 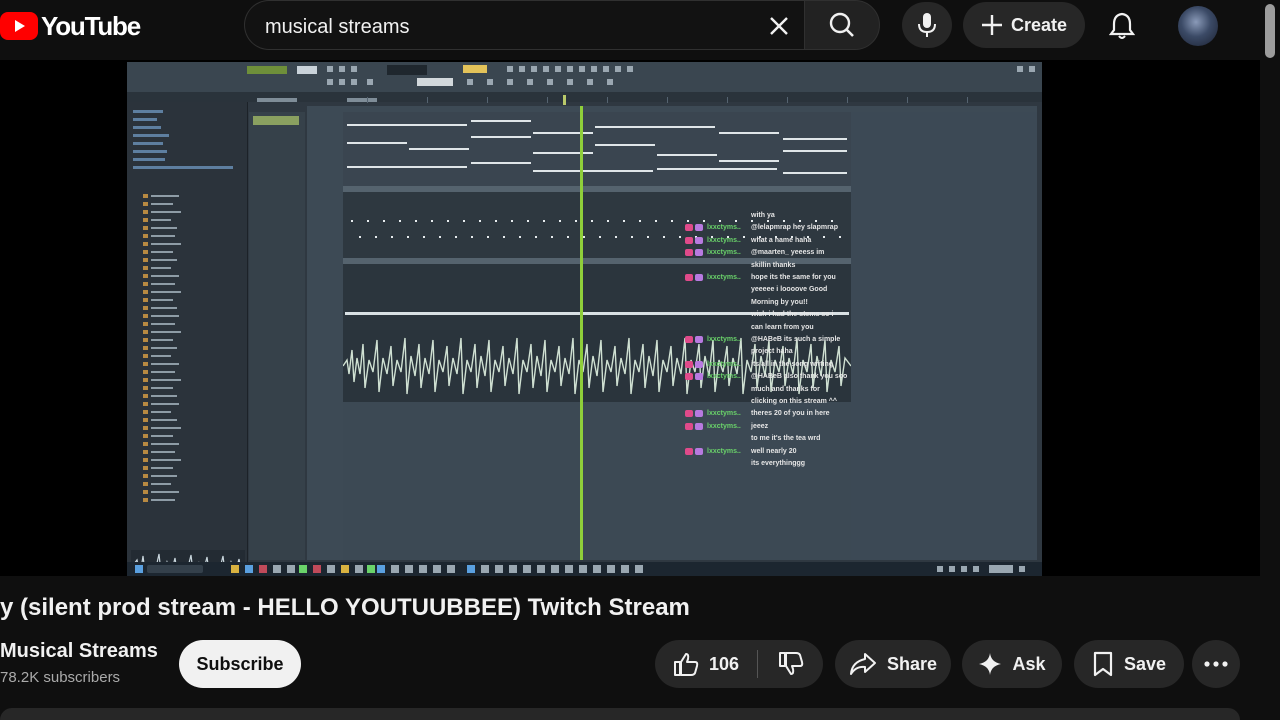 I want to click on close-icon, so click(x=779, y=26).